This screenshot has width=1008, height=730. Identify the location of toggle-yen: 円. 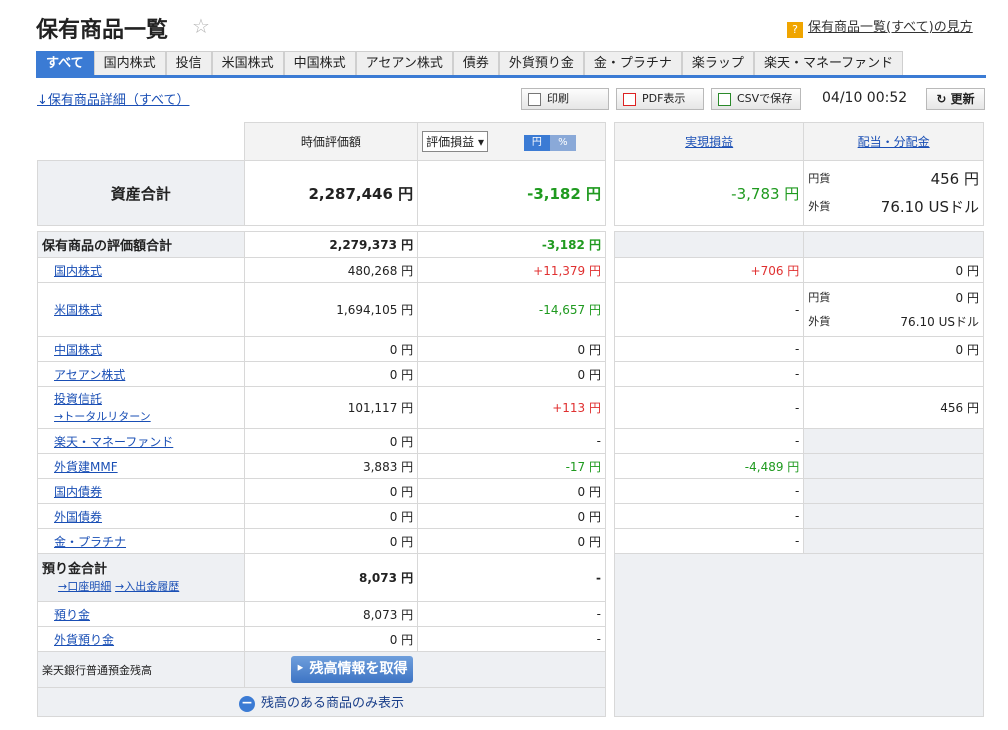
(536, 143).